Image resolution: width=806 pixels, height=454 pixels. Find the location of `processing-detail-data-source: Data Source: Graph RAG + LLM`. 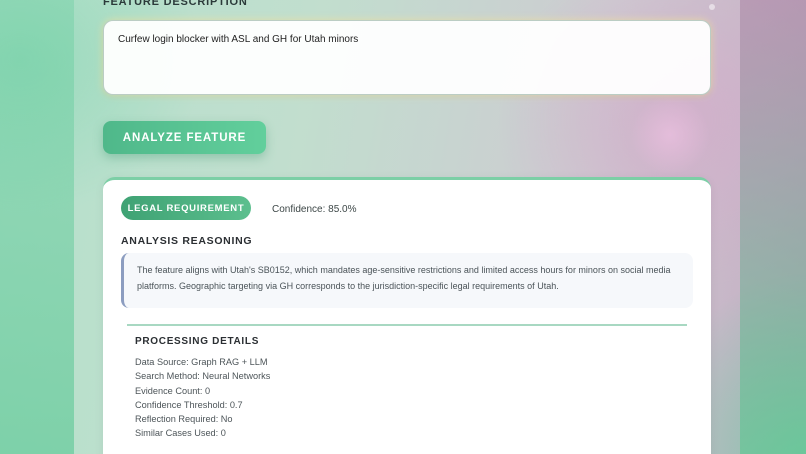

processing-detail-data-source: Data Source: Graph RAG + LLM is located at coordinates (201, 362).